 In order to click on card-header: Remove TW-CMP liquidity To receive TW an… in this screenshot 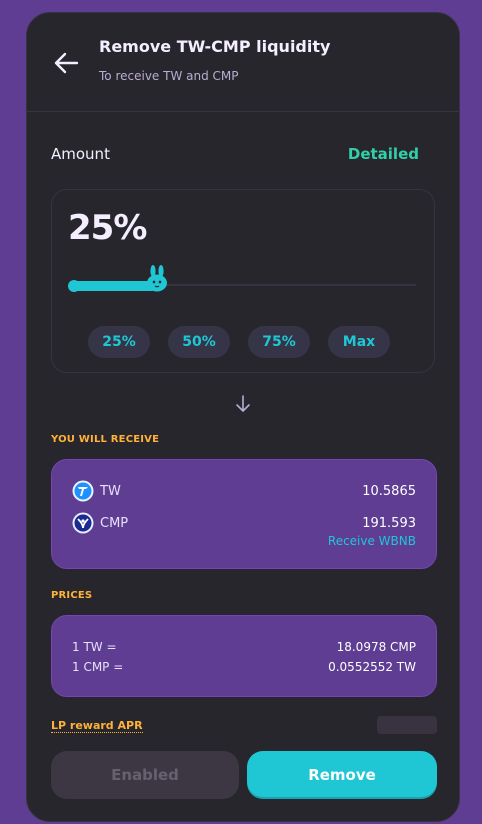, I will do `click(243, 62)`.